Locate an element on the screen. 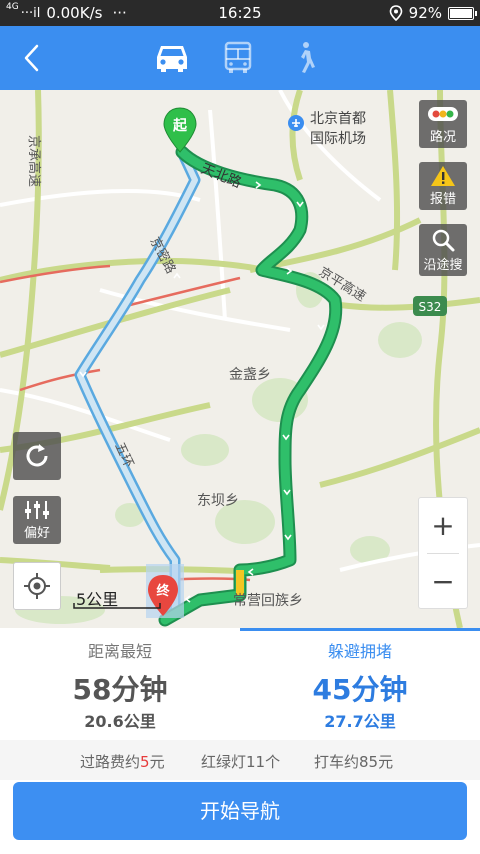  locate-icon is located at coordinates (37, 586).